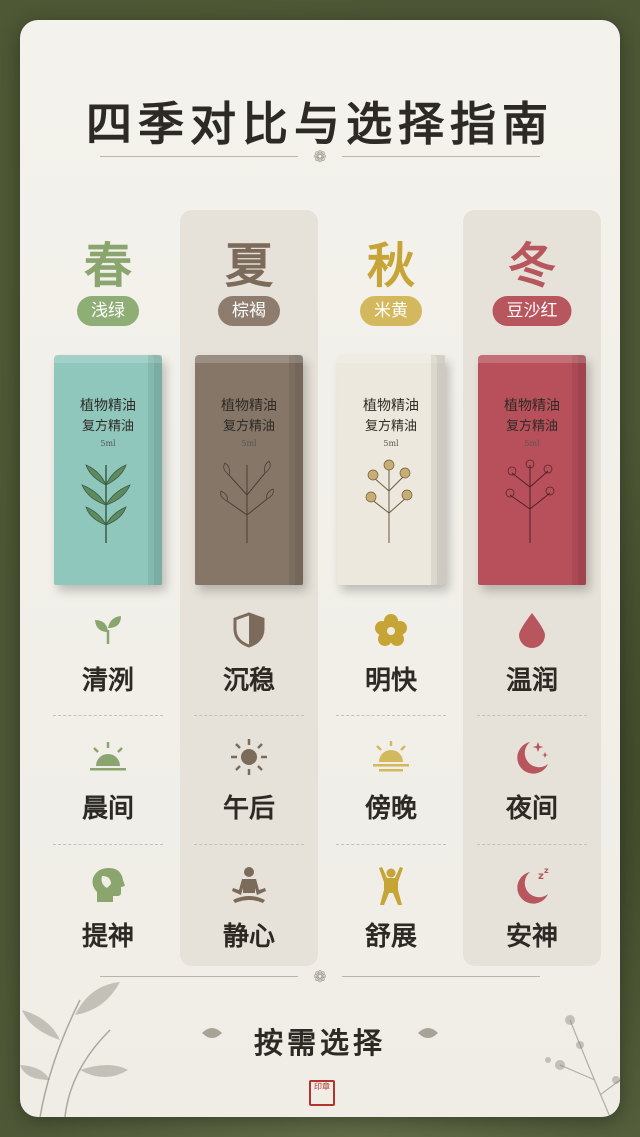 This screenshot has width=640, height=1137. I want to click on feature-time: 晨间, so click(107, 809).